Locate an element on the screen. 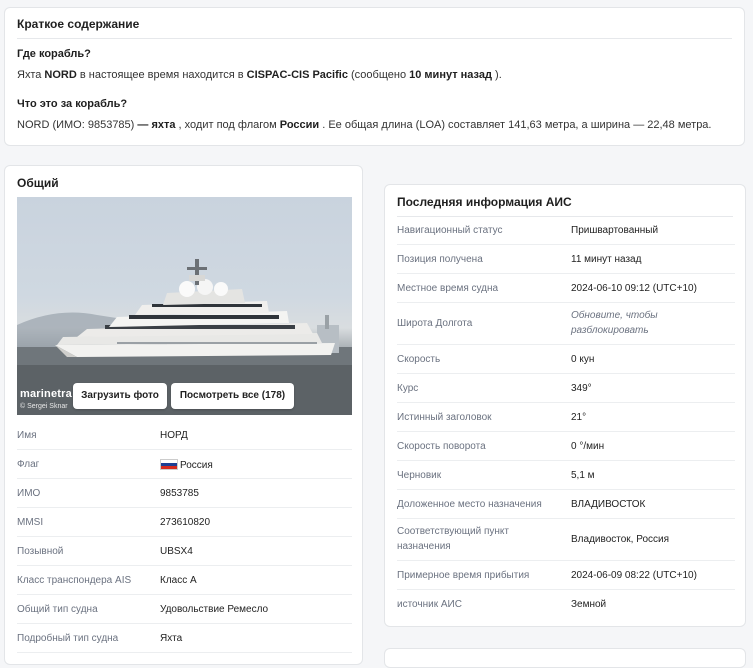 The width and height of the screenshot is (753, 668). upload-photo-button: Загрузить фото is located at coordinates (120, 396).